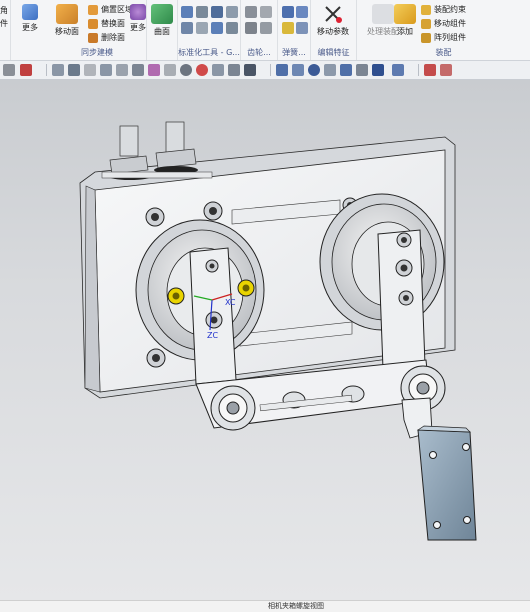 This screenshot has width=530, height=612. I want to click on snap-center-icon, so click(186, 70).